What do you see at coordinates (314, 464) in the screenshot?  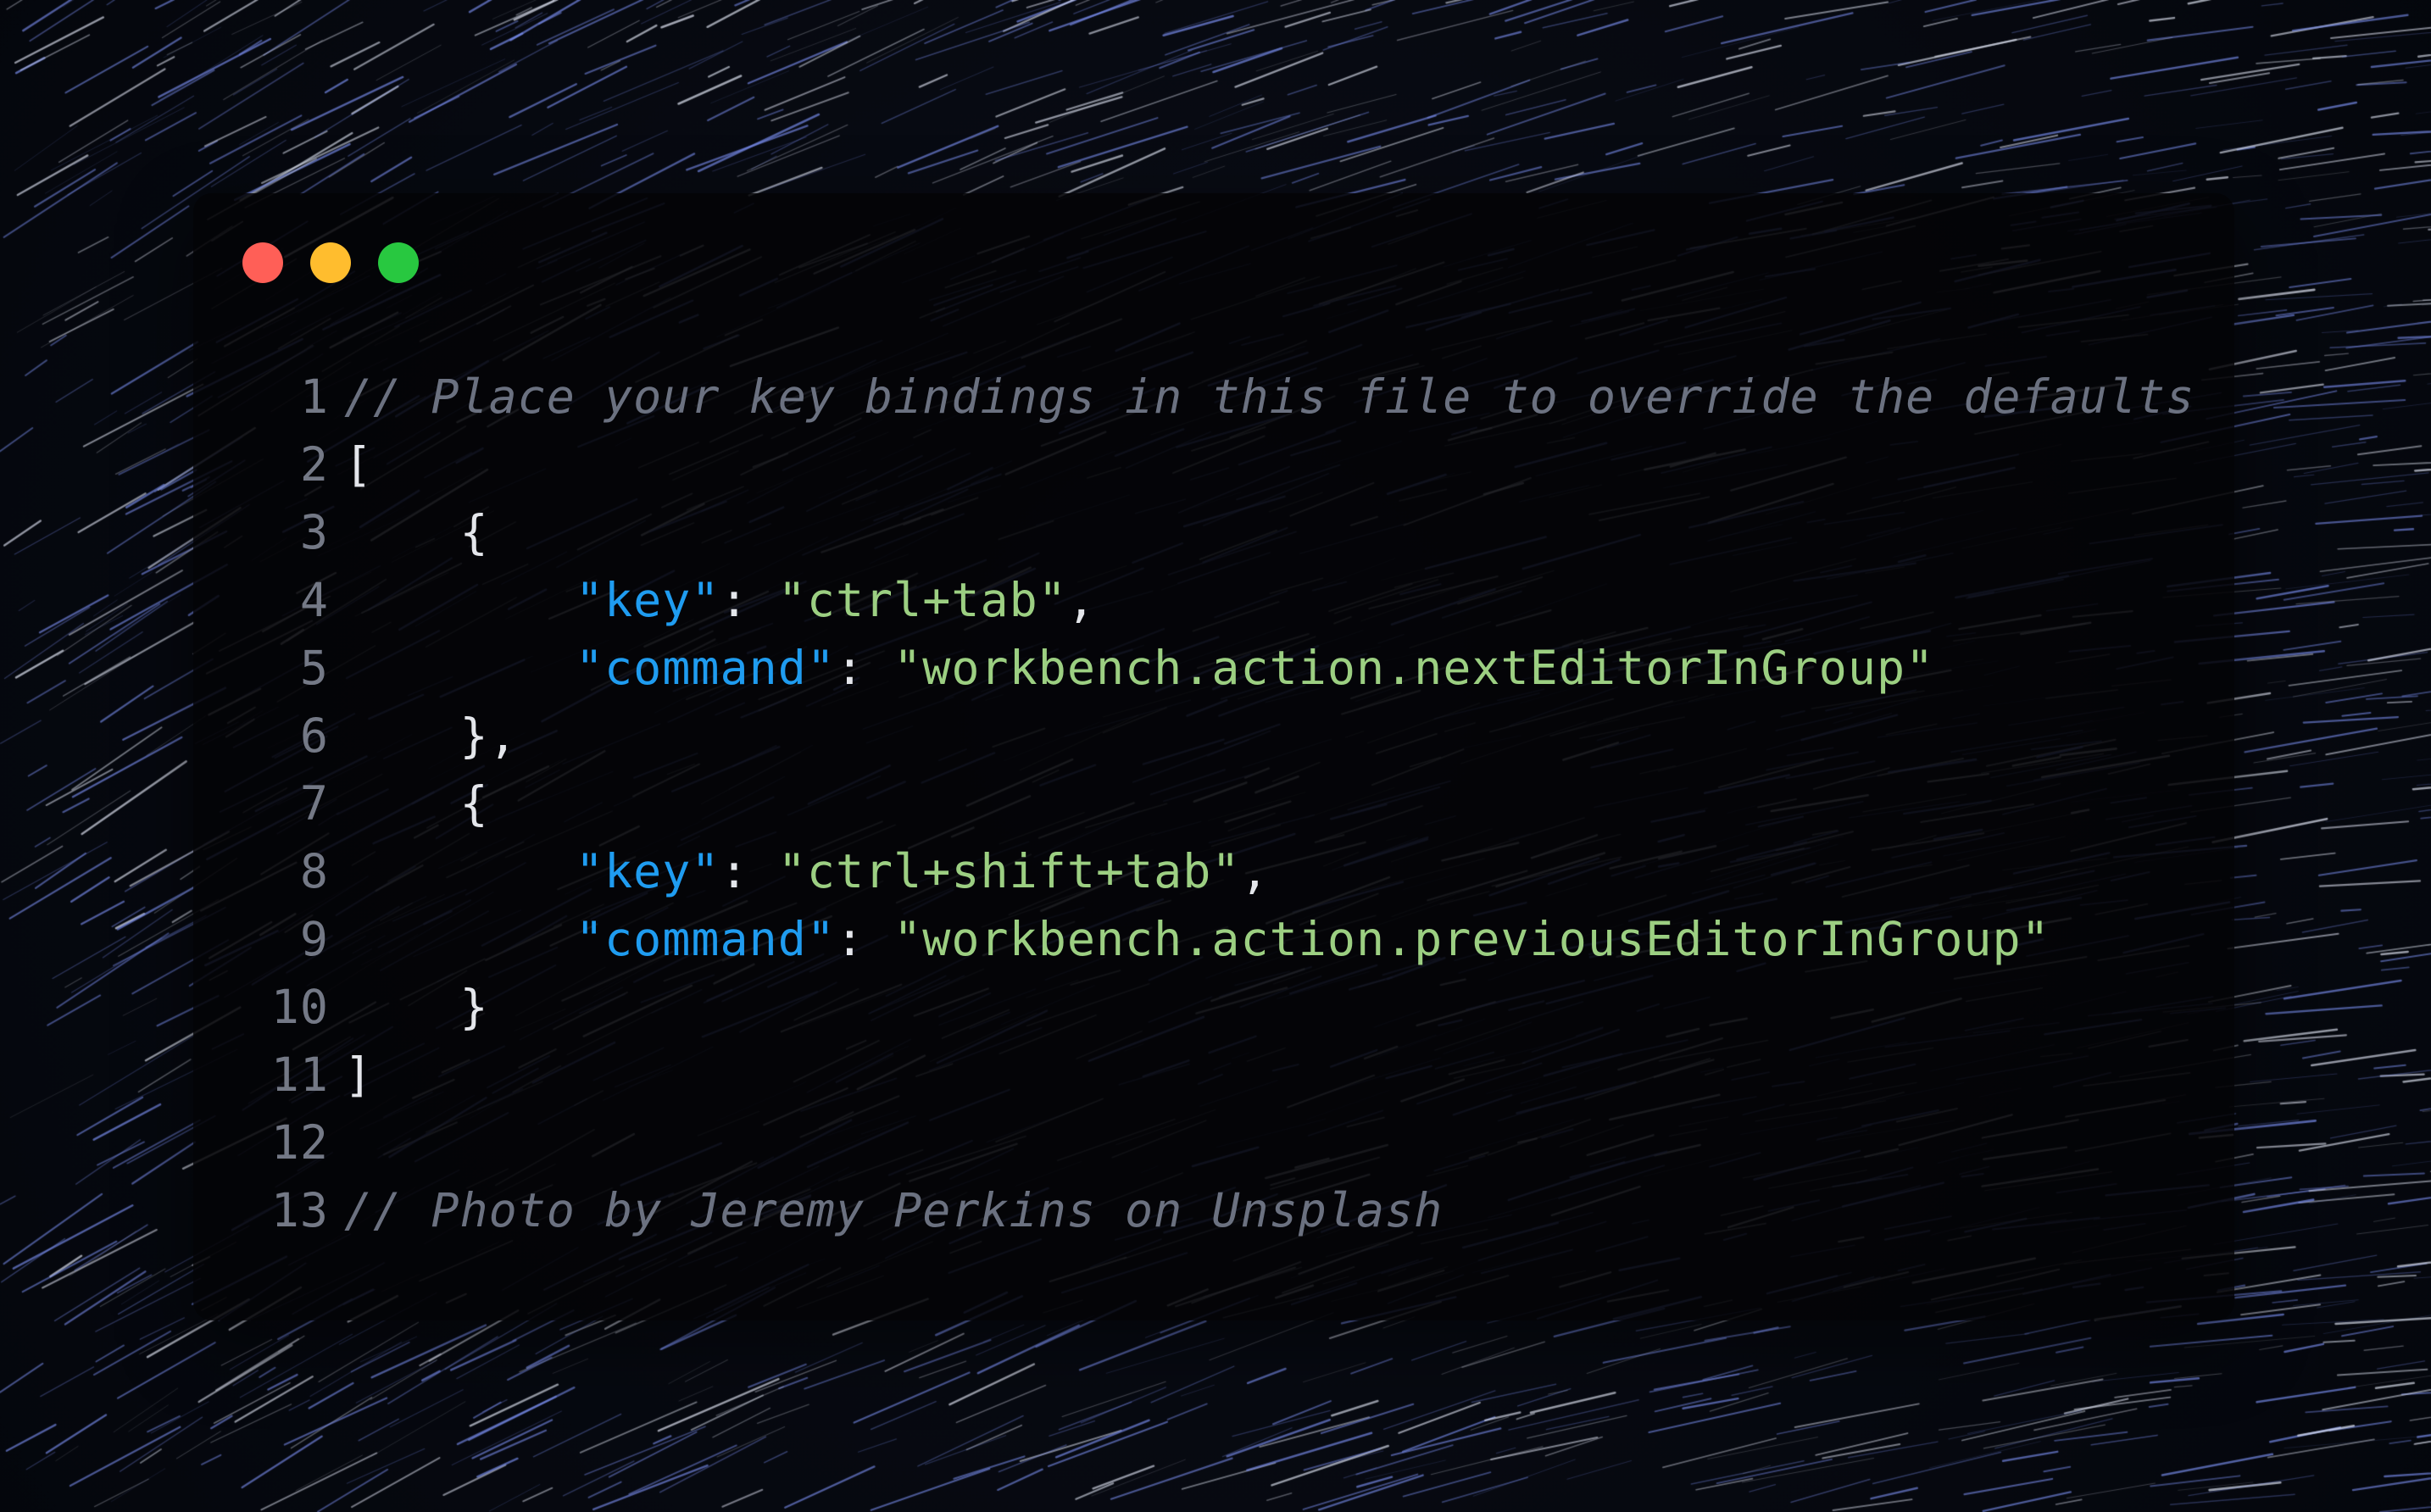 I see `line-number: 2` at bounding box center [314, 464].